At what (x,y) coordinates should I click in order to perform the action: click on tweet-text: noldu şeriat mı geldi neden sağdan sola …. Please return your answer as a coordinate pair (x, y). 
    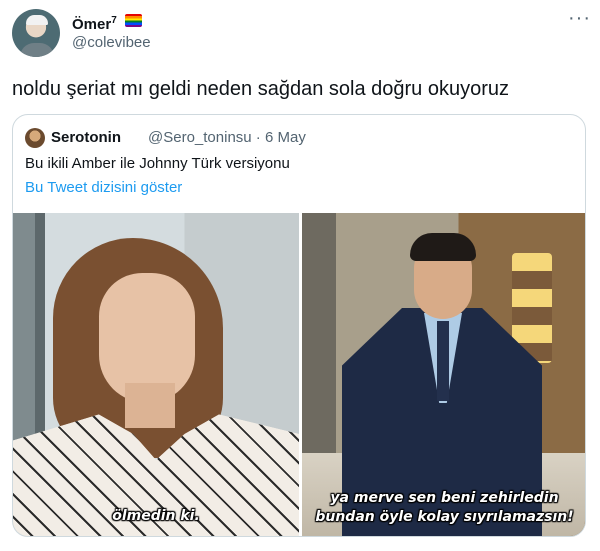
    Looking at the image, I should click on (260, 89).